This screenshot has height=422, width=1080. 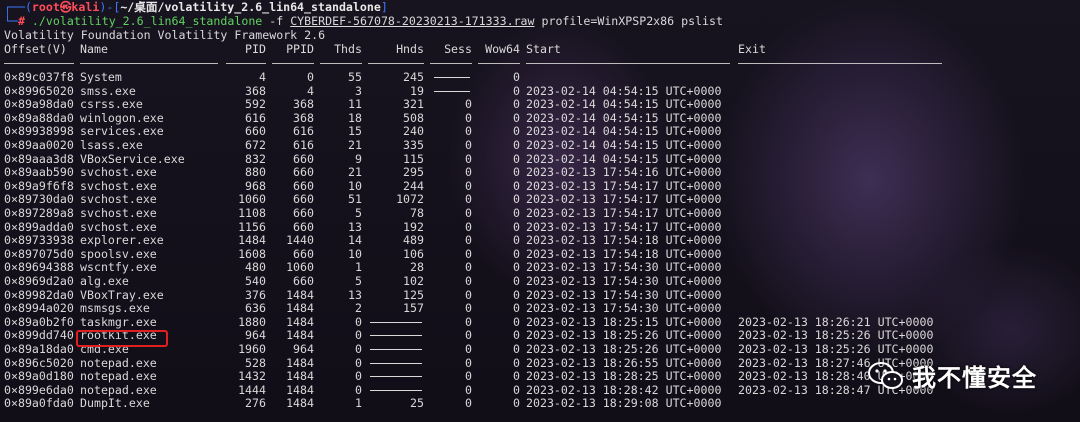 What do you see at coordinates (39, 117) in the screenshot?
I see `cell-offset: 0×89a88da0` at bounding box center [39, 117].